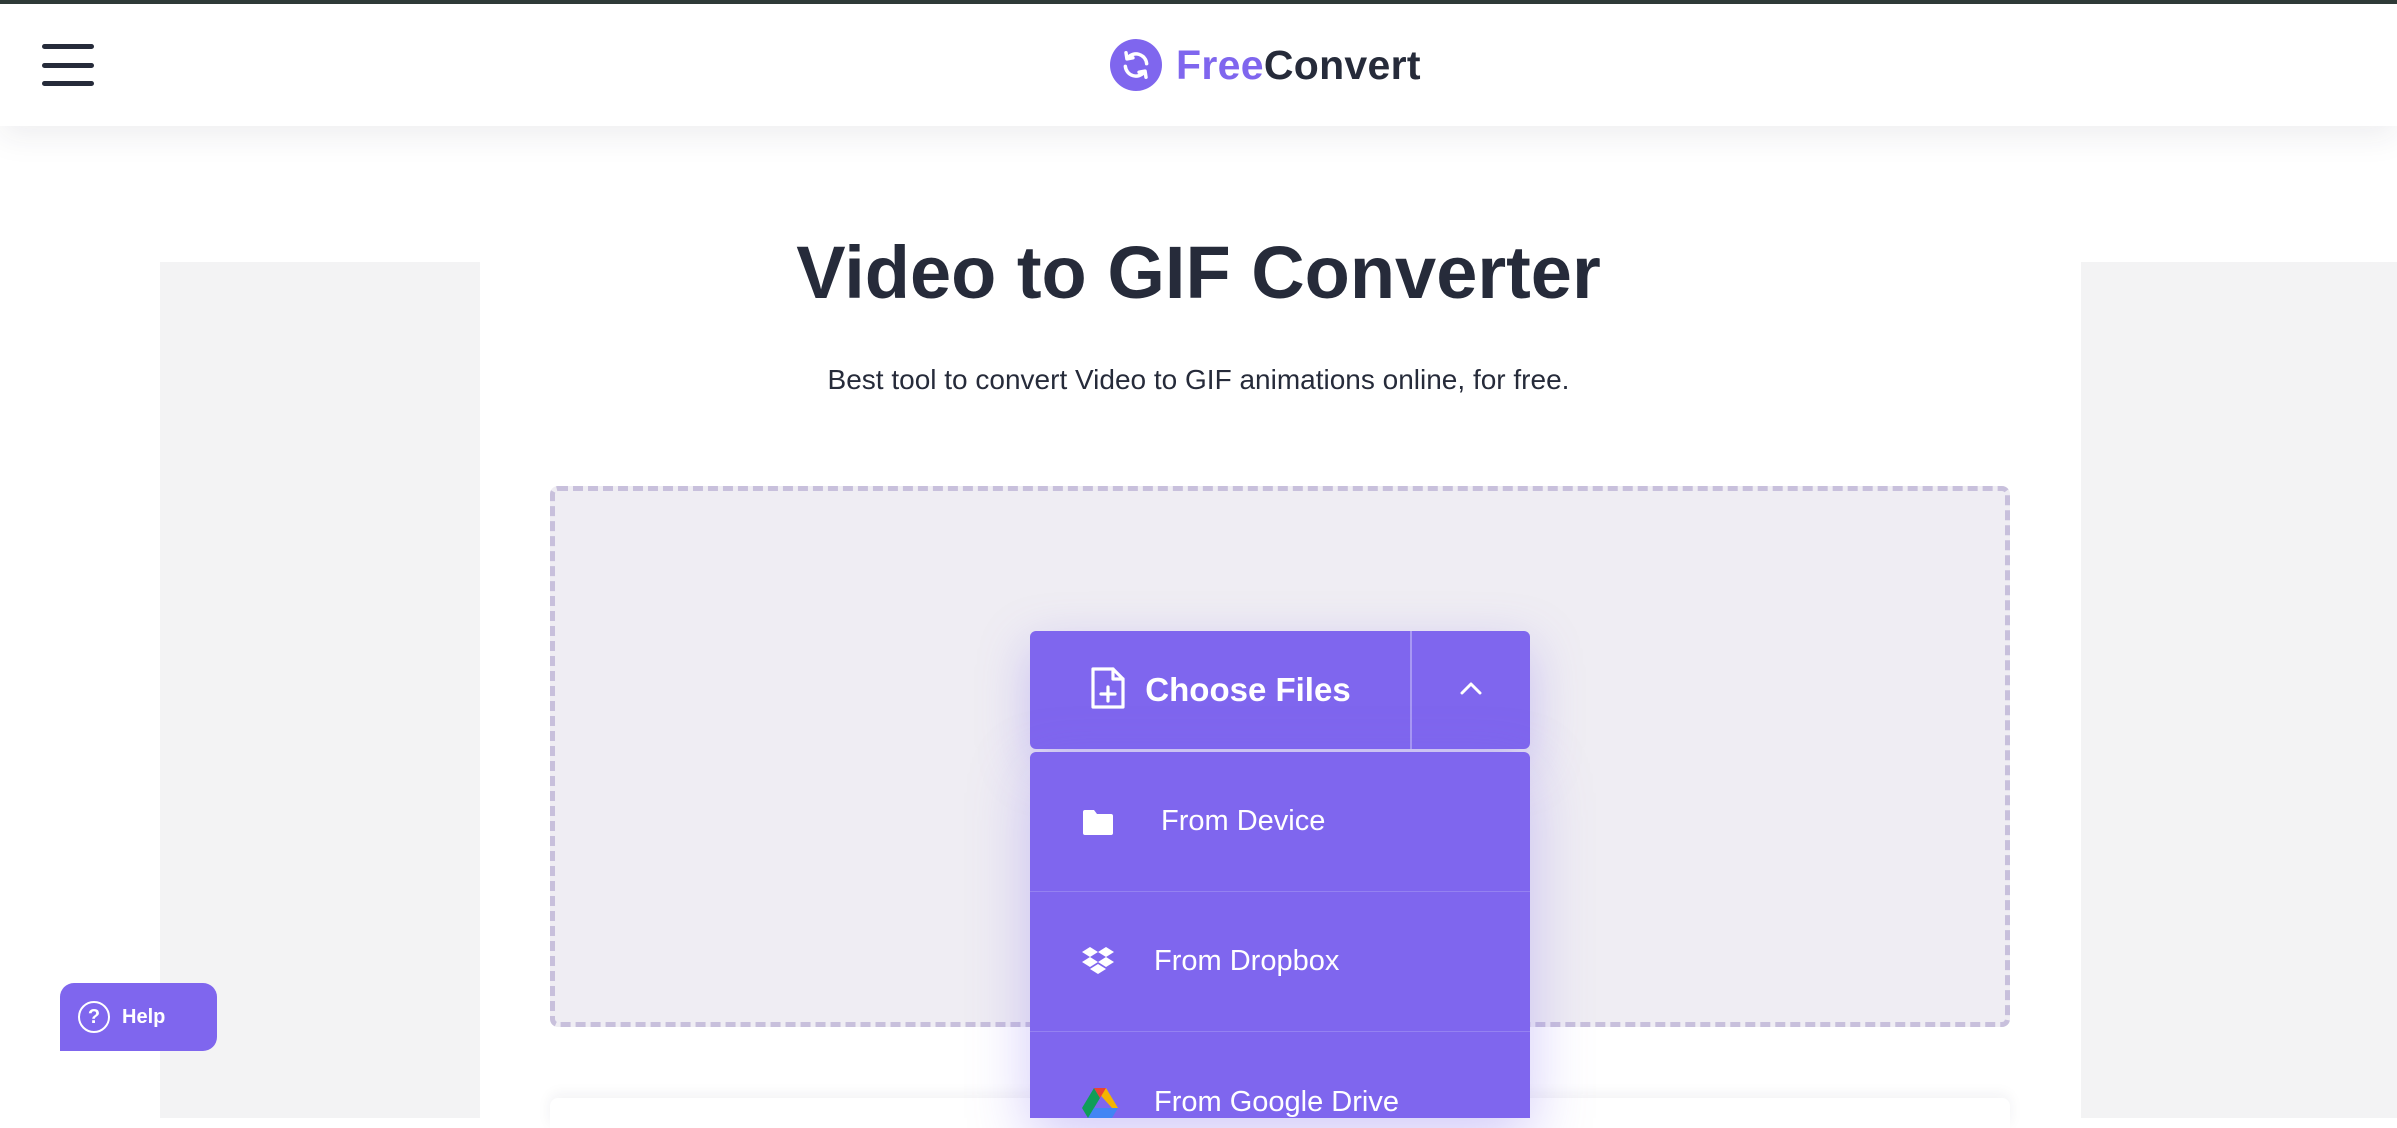 The width and height of the screenshot is (2397, 1128). Describe the element at coordinates (1098, 962) in the screenshot. I see `dropbox-icon` at that location.